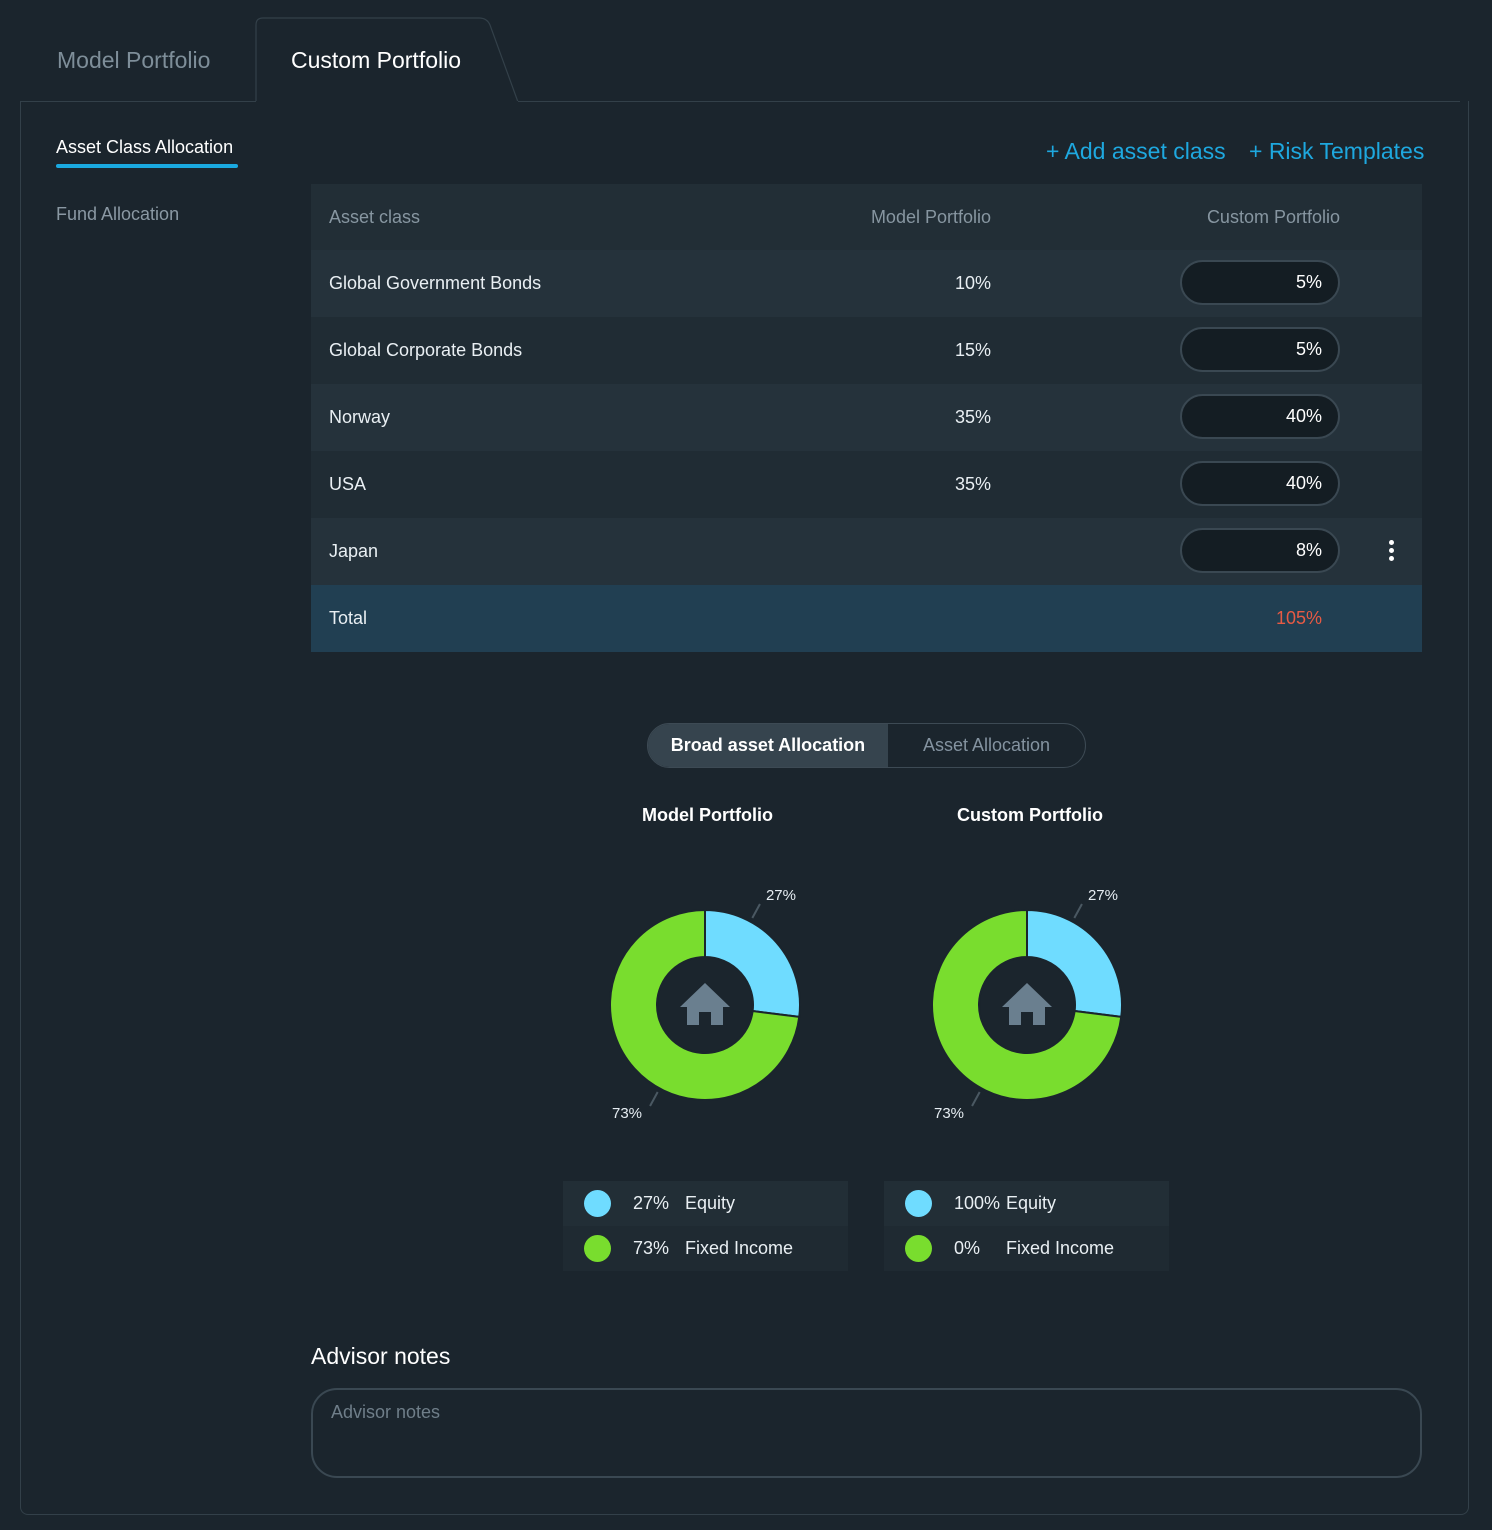  I want to click on asset-class-name: Norway, so click(360, 417).